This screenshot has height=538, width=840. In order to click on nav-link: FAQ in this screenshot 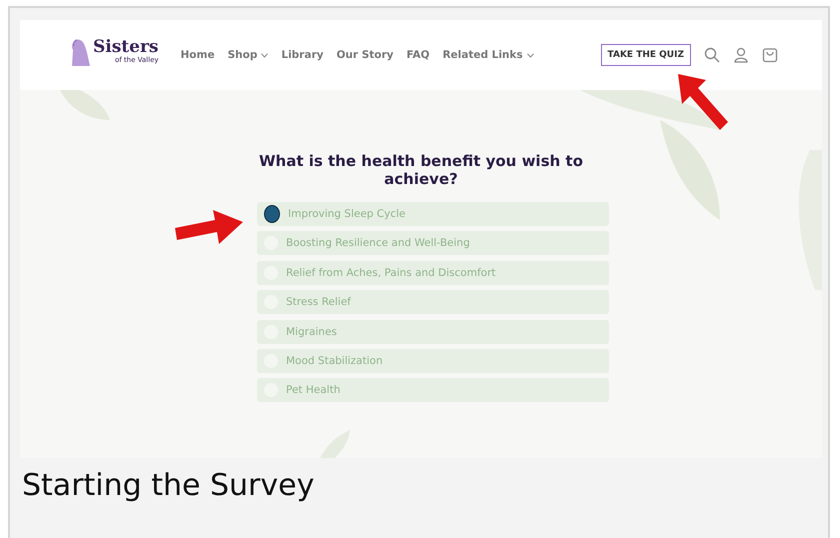, I will do `click(418, 55)`.